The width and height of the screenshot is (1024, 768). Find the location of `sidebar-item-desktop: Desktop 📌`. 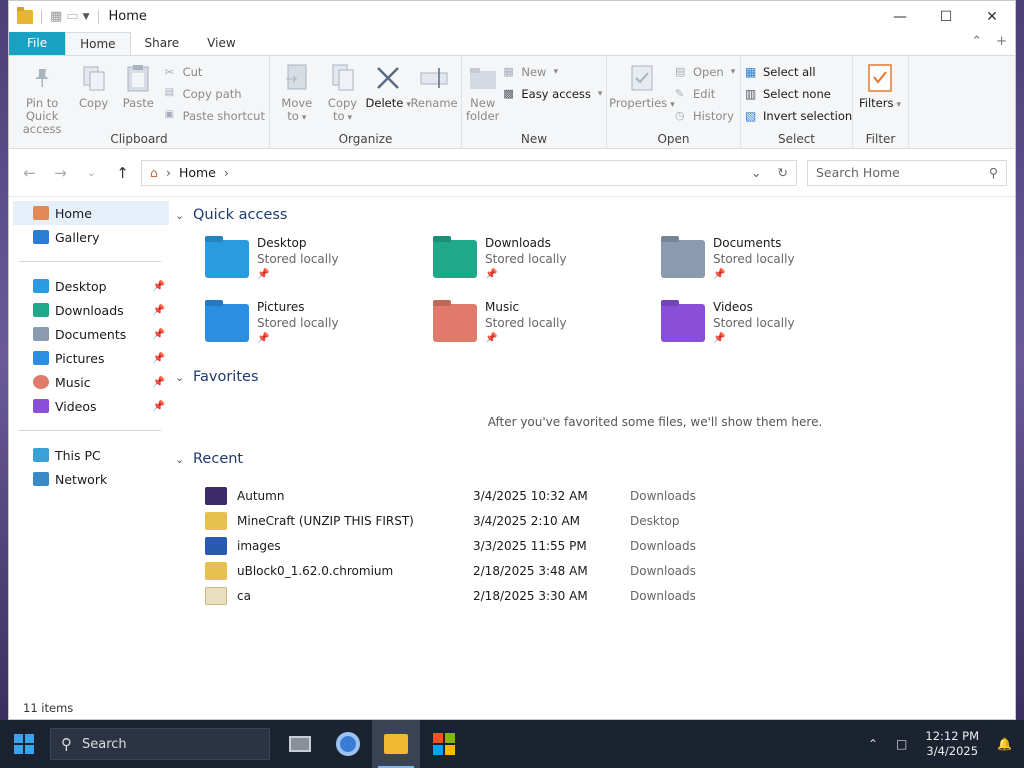

sidebar-item-desktop: Desktop 📌 is located at coordinates (89, 286).